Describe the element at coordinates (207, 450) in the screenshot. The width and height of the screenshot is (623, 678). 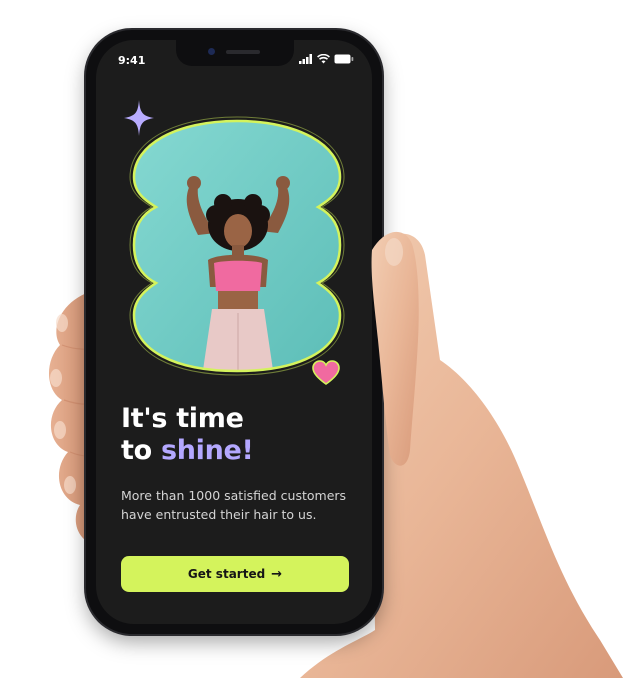
I see `headline-accent: shine!` at that location.